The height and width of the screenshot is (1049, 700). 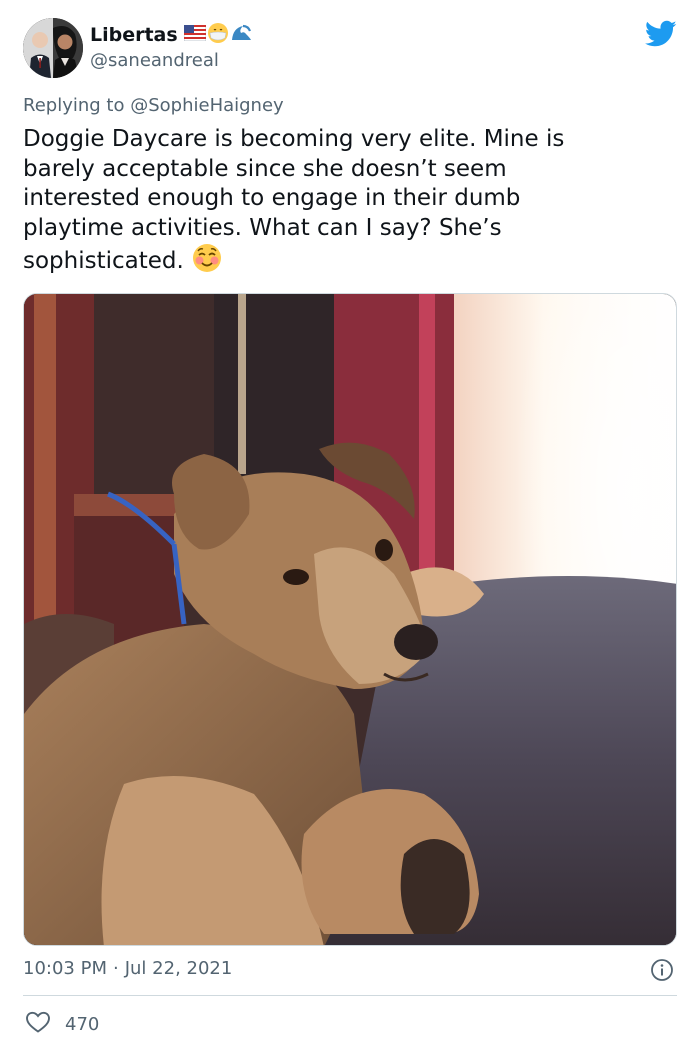 I want to click on tweet-date: Jul 22, 2021, so click(x=178, y=968).